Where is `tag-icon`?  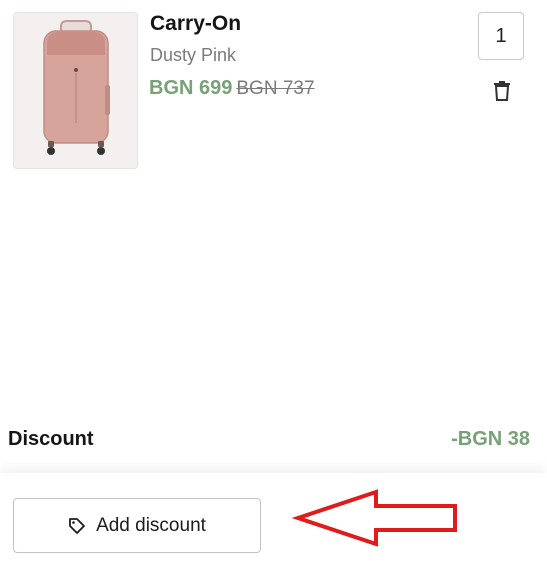
tag-icon is located at coordinates (77, 525).